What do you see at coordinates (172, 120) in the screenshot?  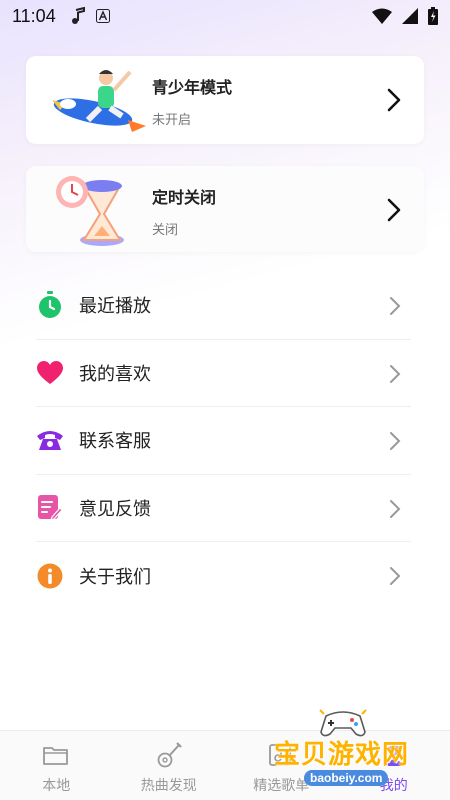 I see `youth-mode-status: 未开启` at bounding box center [172, 120].